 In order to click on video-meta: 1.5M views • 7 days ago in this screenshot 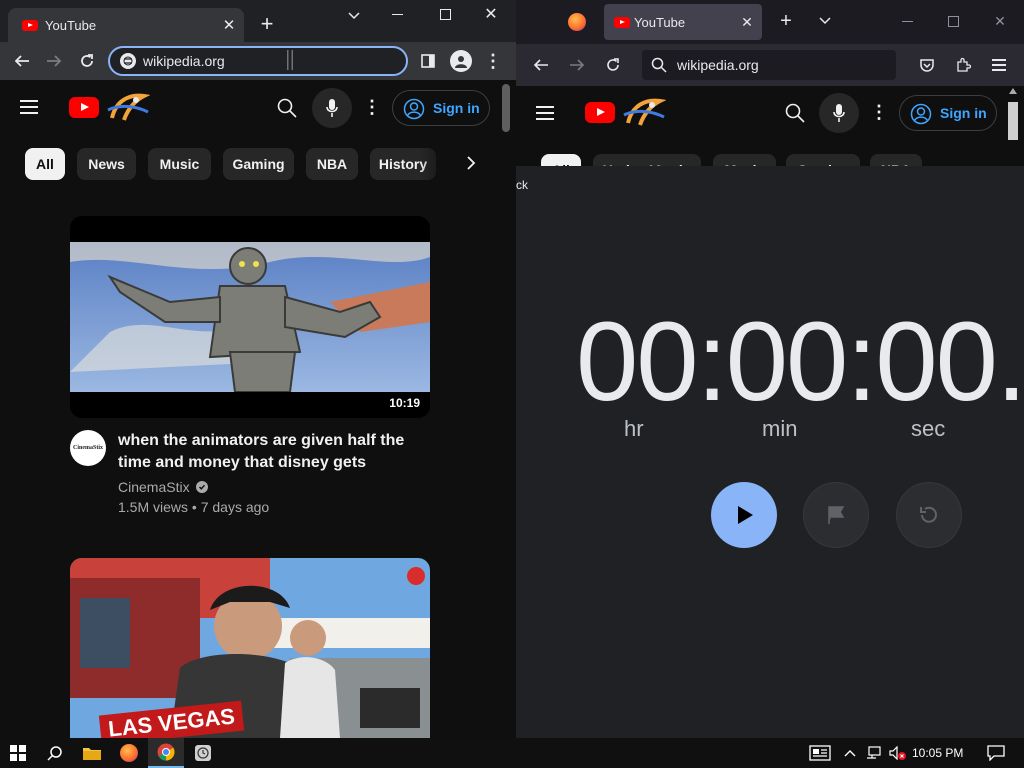, I will do `click(194, 507)`.